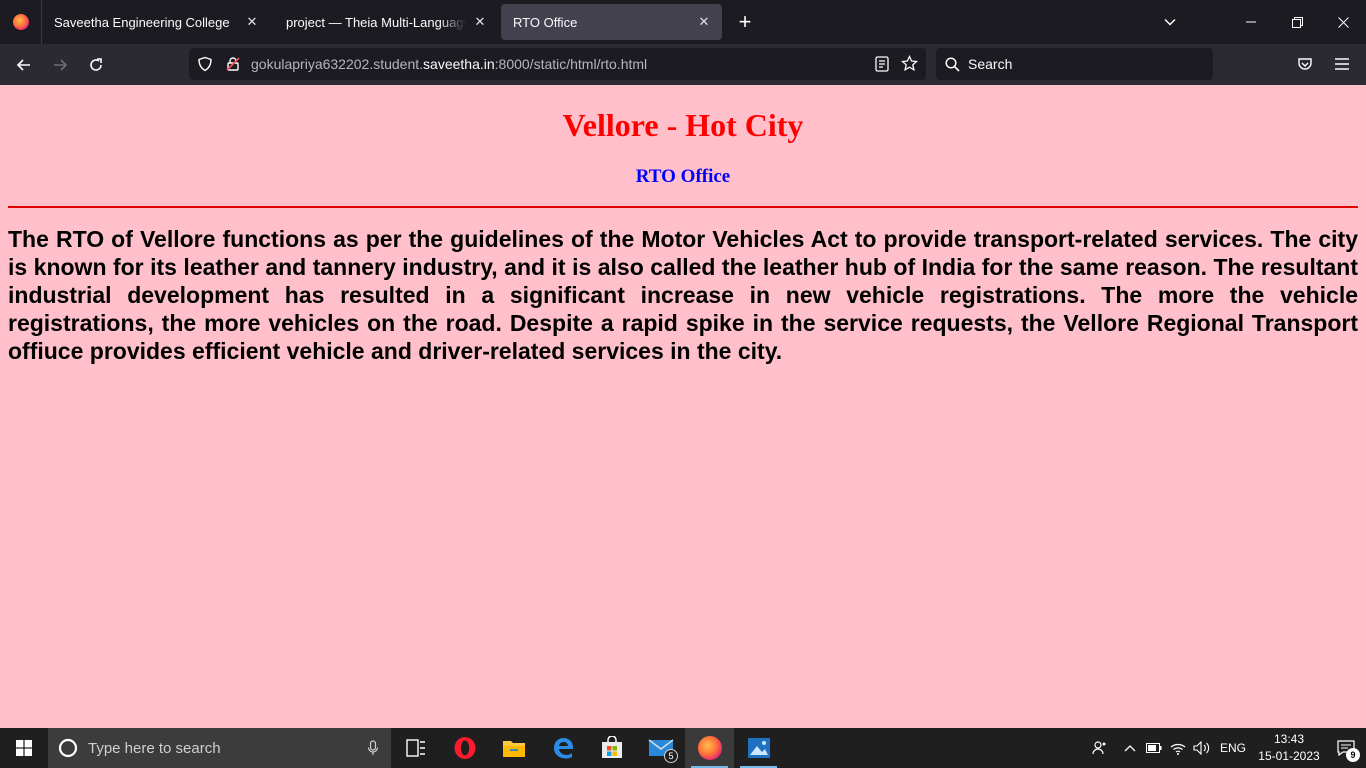 Image resolution: width=1366 pixels, height=768 pixels. I want to click on reader-view-icon, so click(882, 64).